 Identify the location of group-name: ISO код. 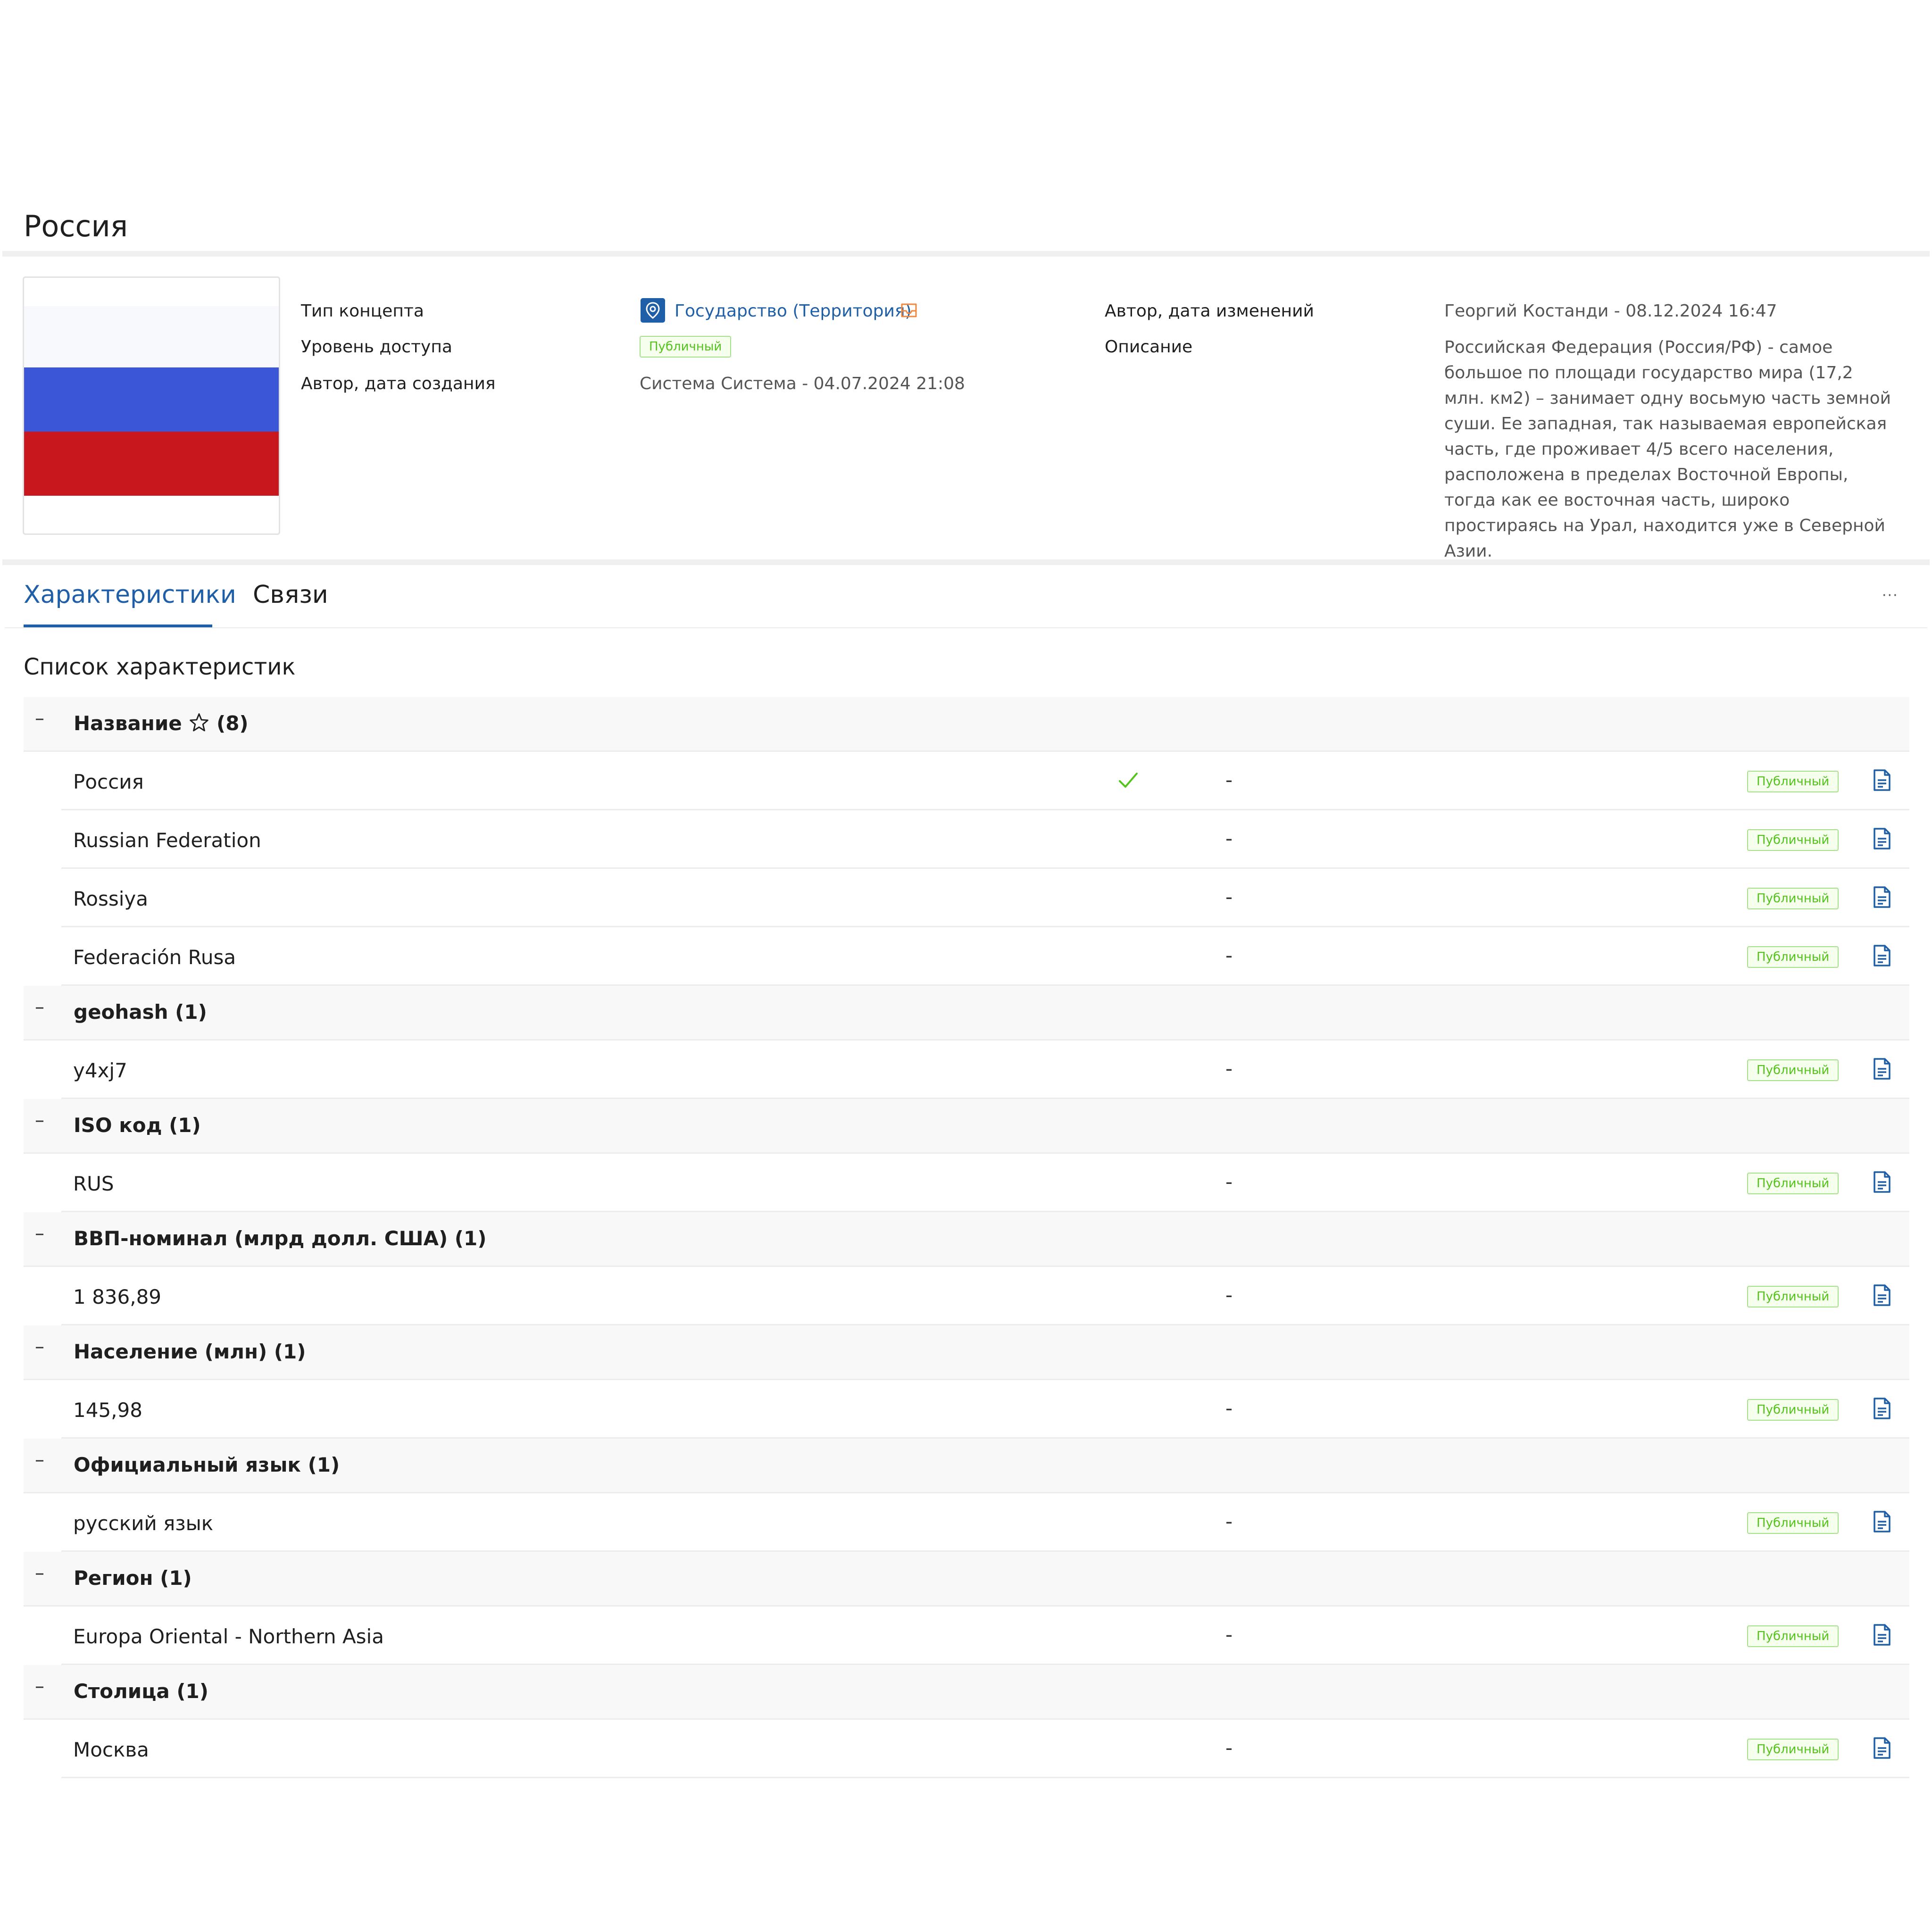
(118, 1125).